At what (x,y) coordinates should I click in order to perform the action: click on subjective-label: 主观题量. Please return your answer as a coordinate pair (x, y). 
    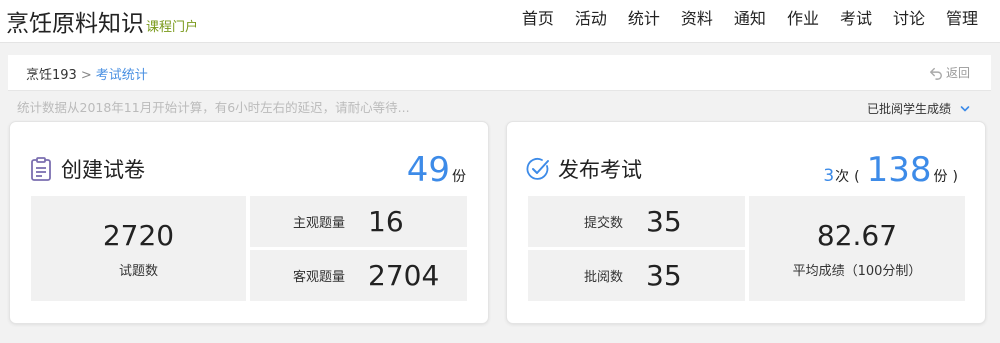
    Looking at the image, I should click on (319, 223).